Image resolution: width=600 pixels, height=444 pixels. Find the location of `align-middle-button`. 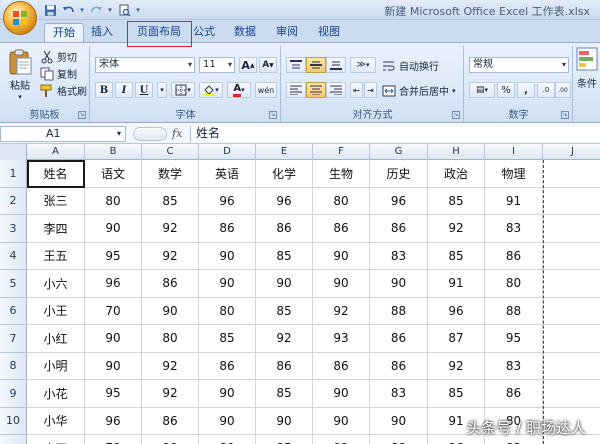

align-middle-button is located at coordinates (316, 65).